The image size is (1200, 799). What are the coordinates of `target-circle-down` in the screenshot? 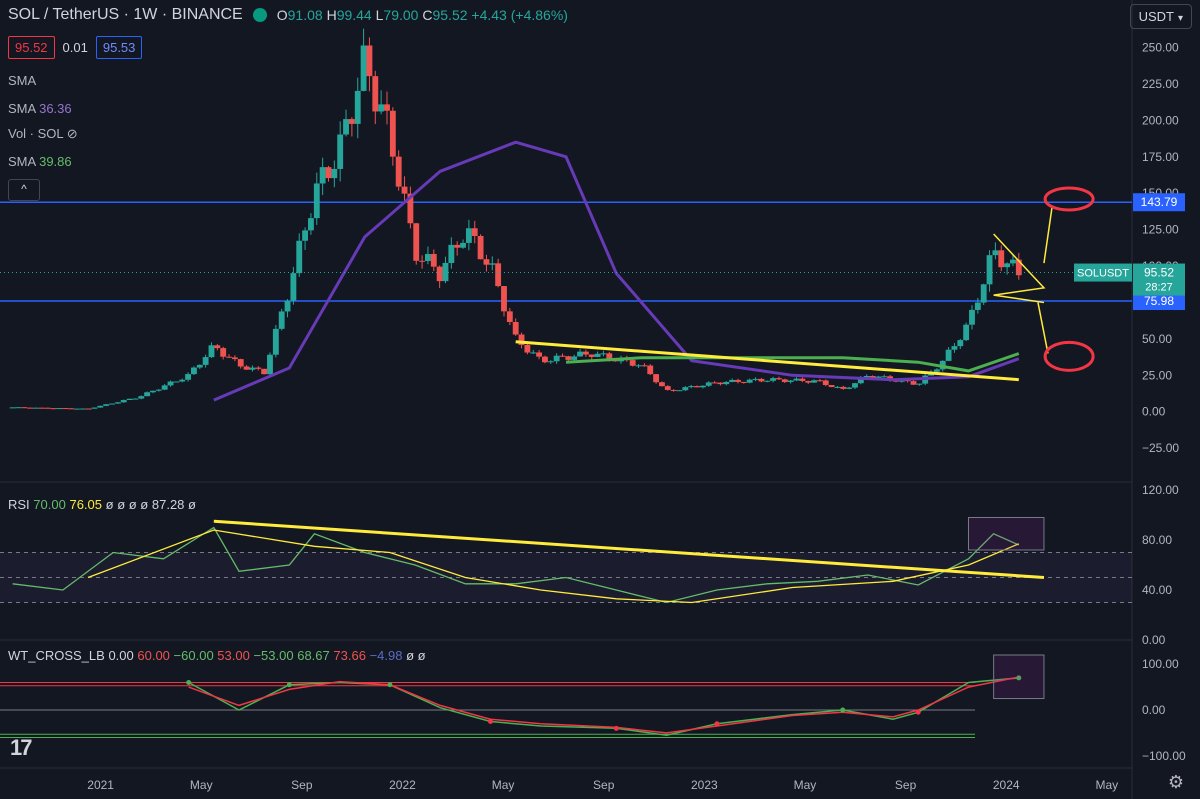 It's located at (1069, 356).